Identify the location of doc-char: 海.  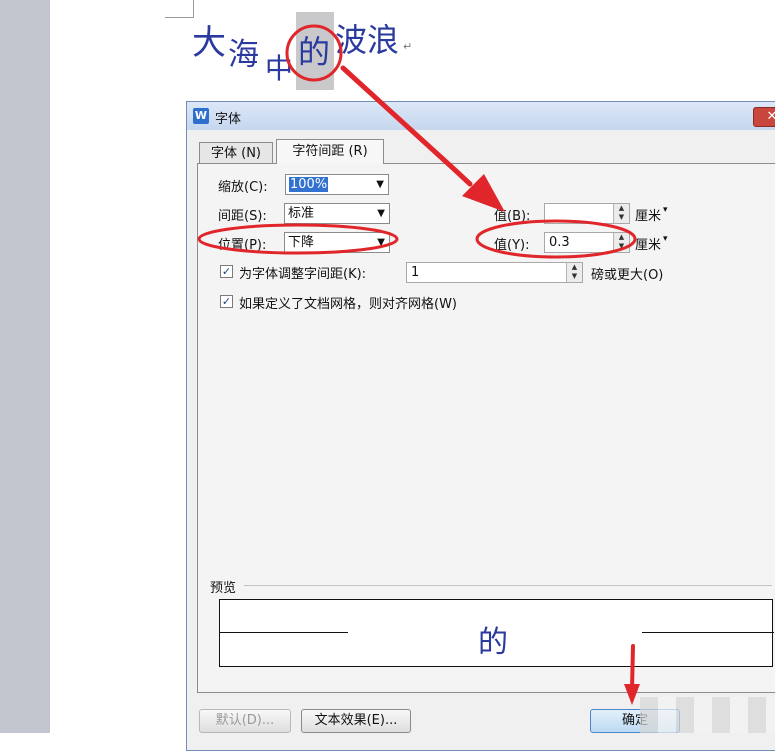
(243, 55).